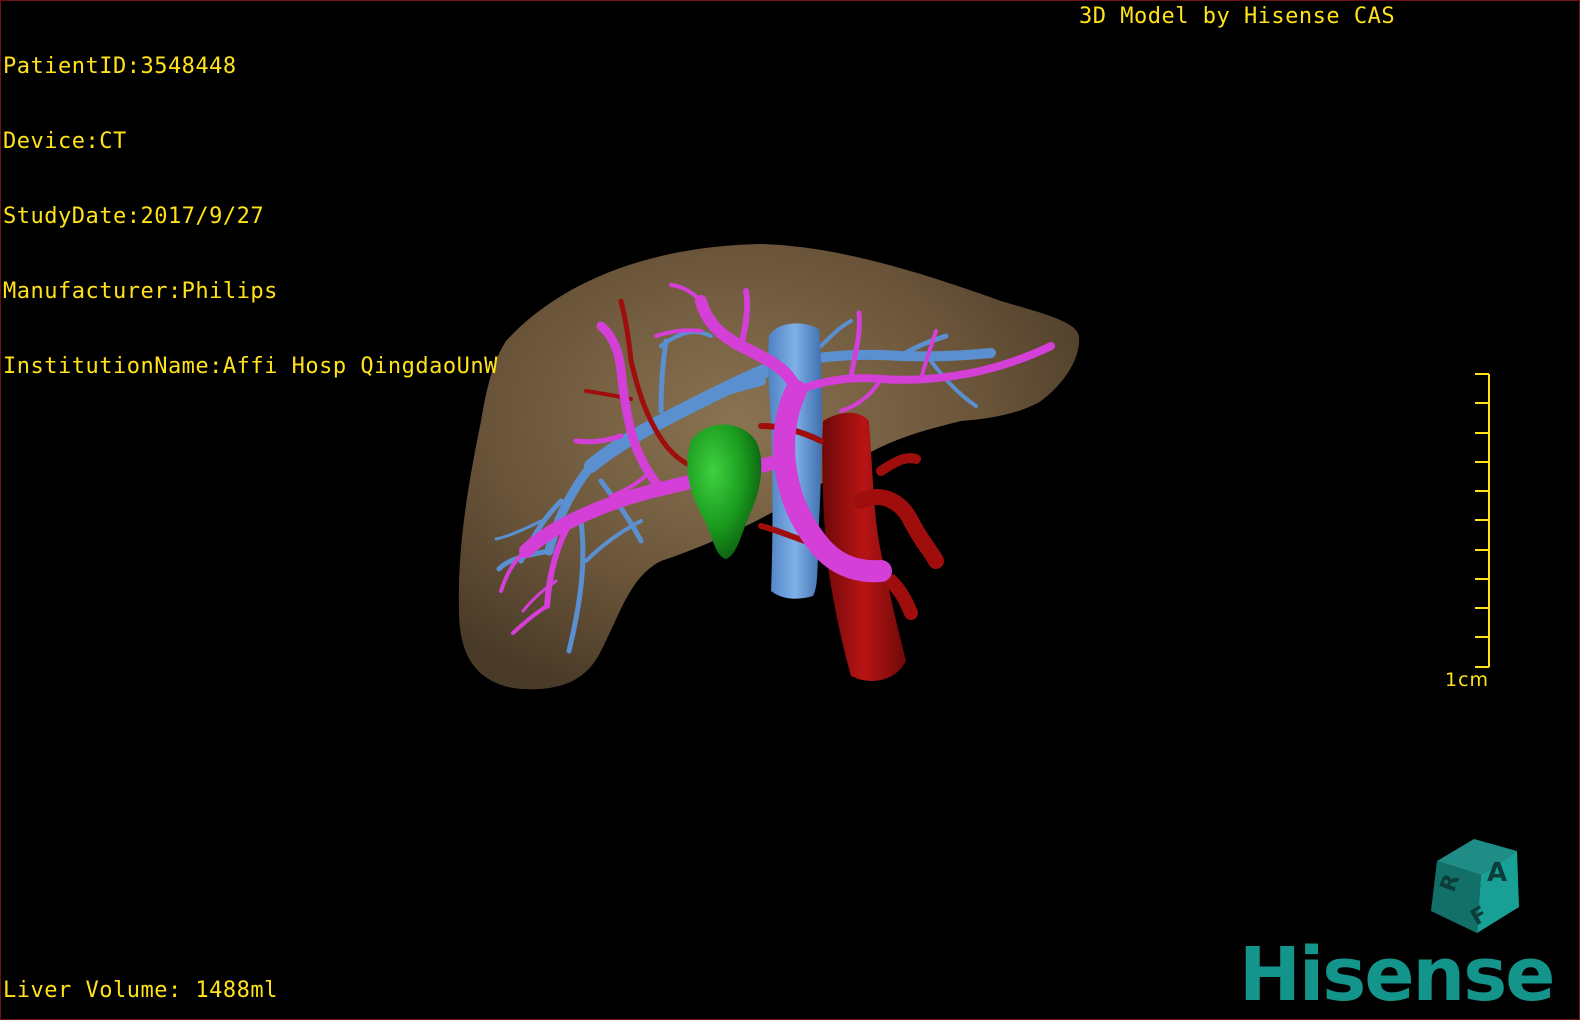 The width and height of the screenshot is (1580, 1020). Describe the element at coordinates (140, 990) in the screenshot. I see `liver-volume-text: Liver Volume: 1488ml` at that location.